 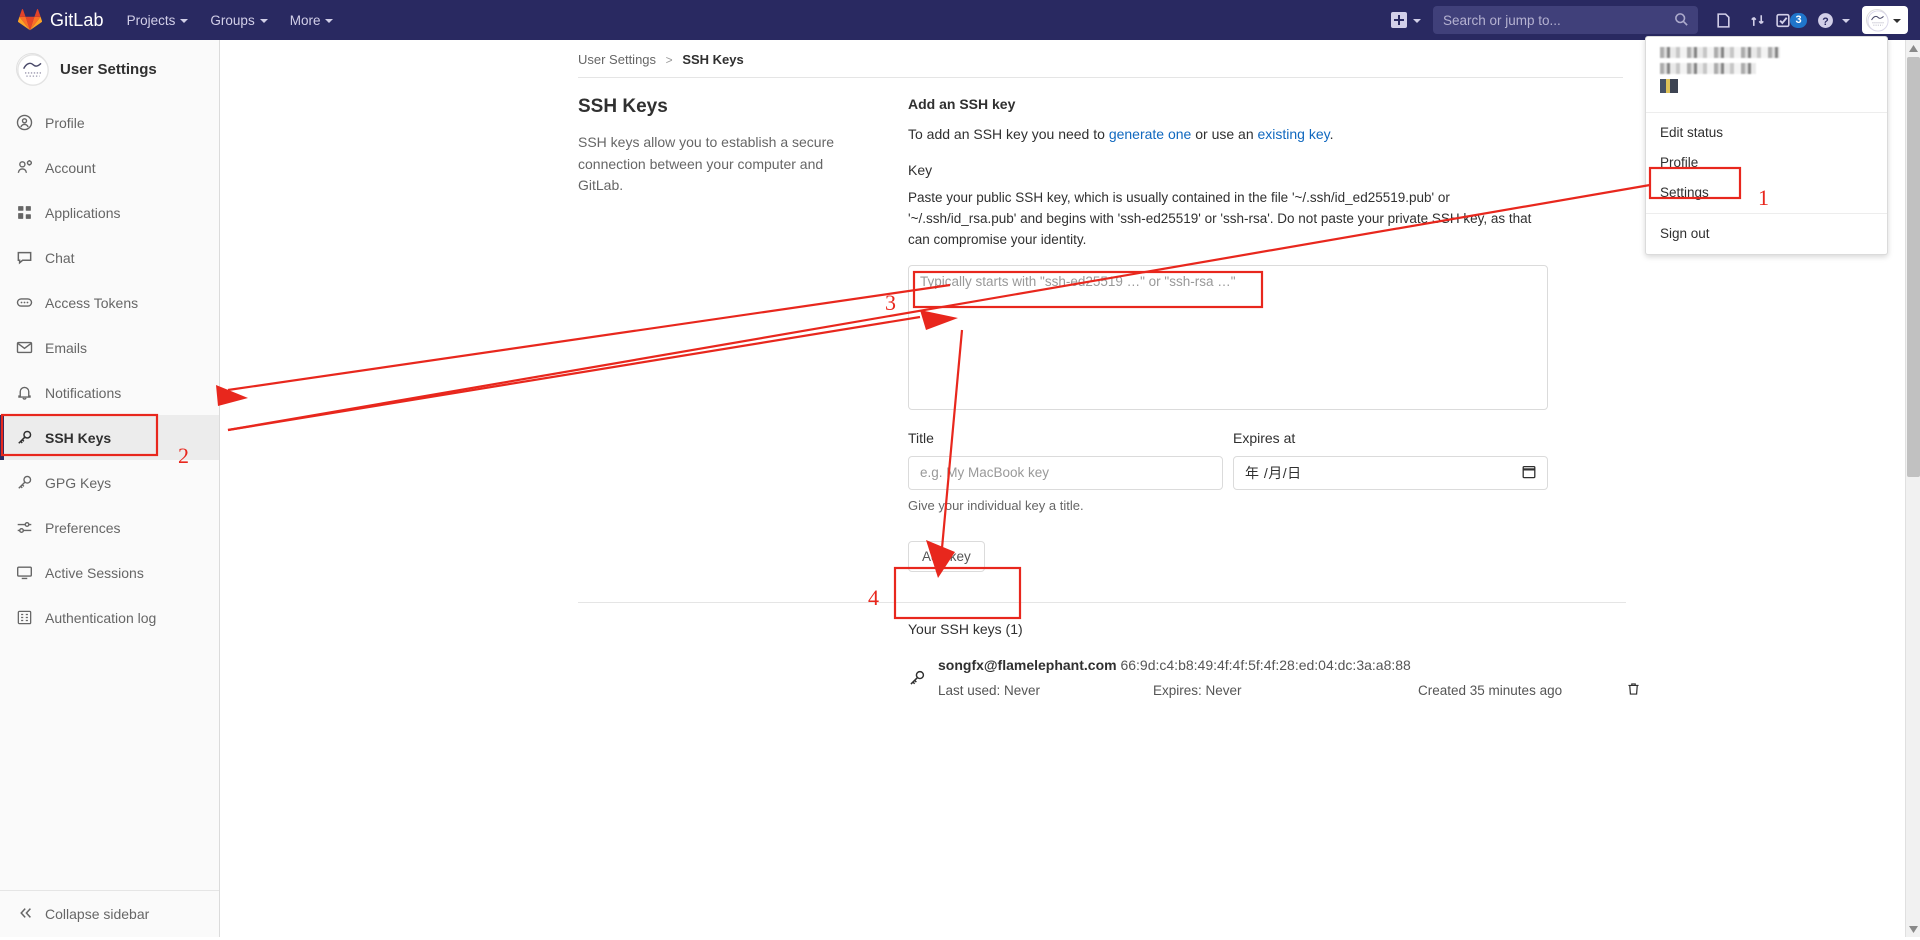 I want to click on nav-projects: Projects, so click(x=158, y=20).